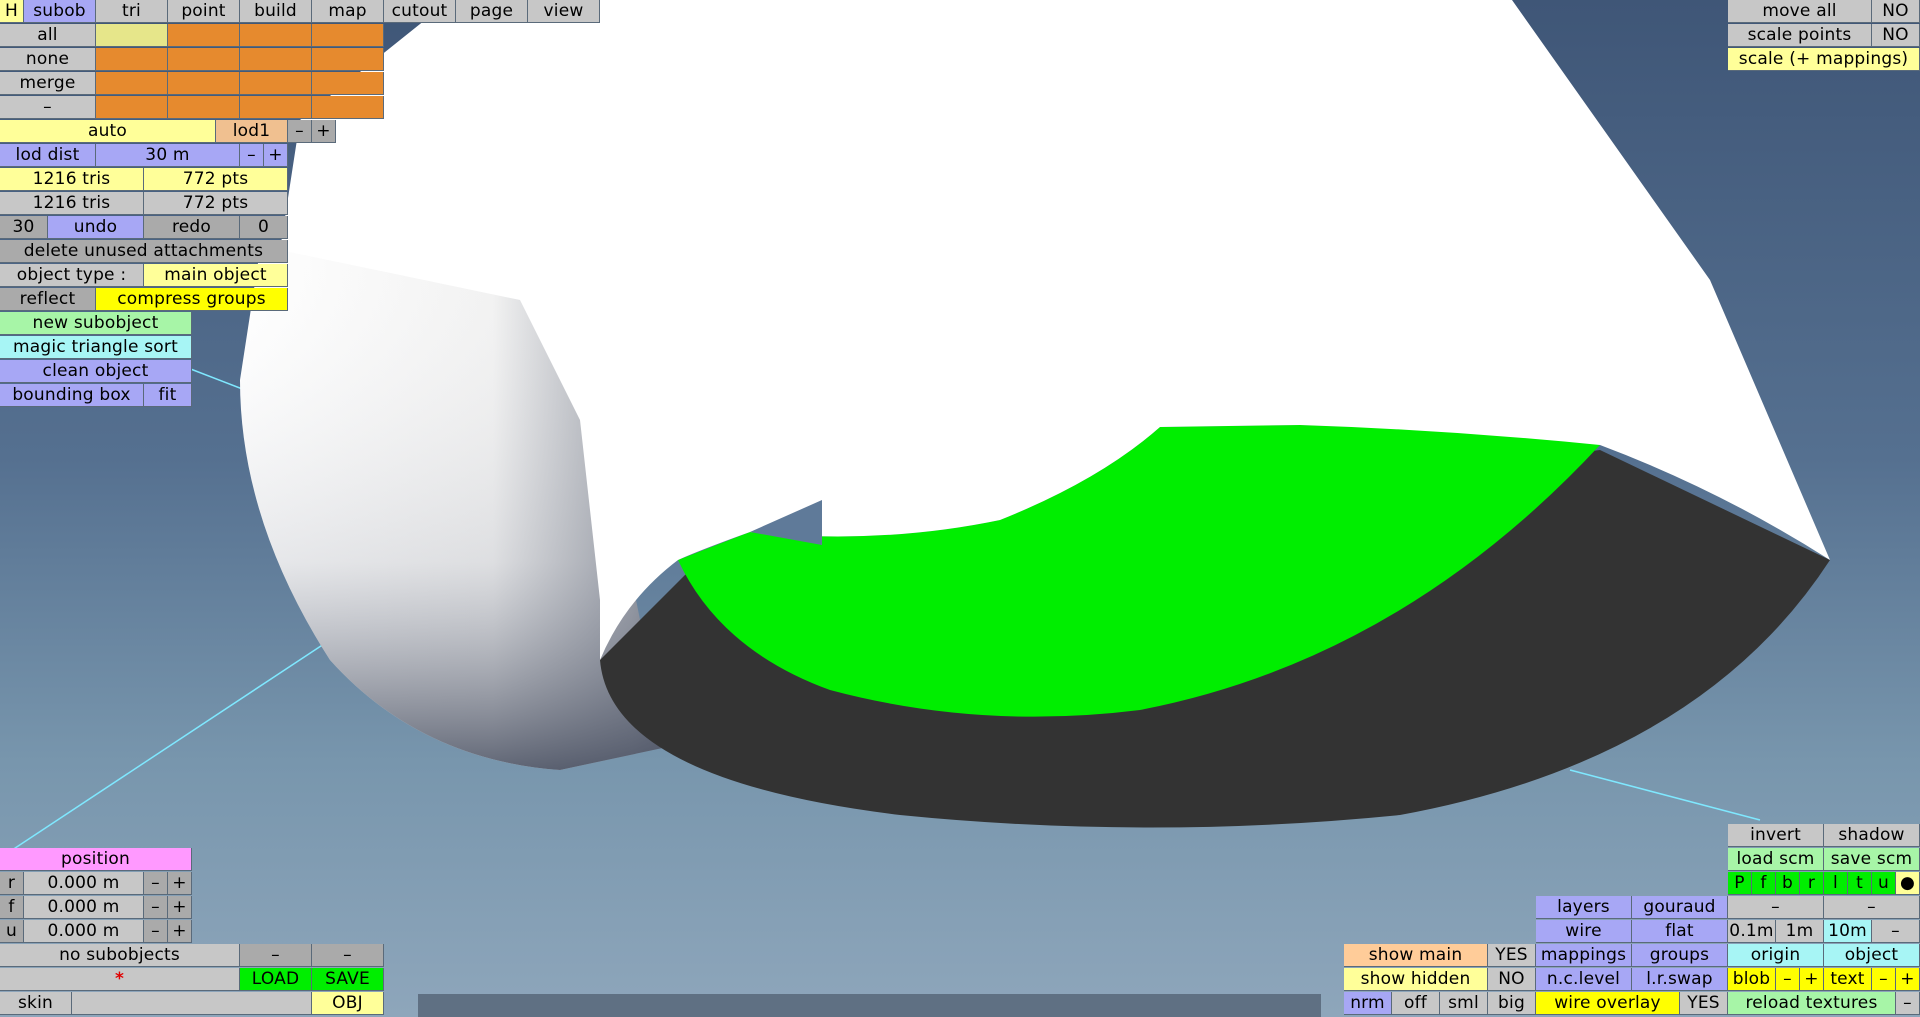 The image size is (1920, 1017). What do you see at coordinates (36, 1003) in the screenshot?
I see `skin-button: skin` at bounding box center [36, 1003].